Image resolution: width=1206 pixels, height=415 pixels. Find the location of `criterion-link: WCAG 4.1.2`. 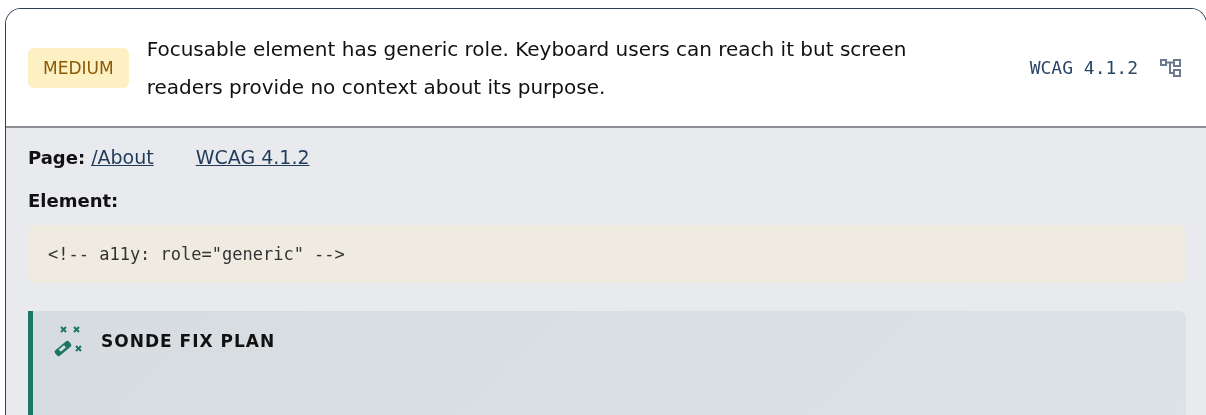

criterion-link: WCAG 4.1.2 is located at coordinates (252, 157).